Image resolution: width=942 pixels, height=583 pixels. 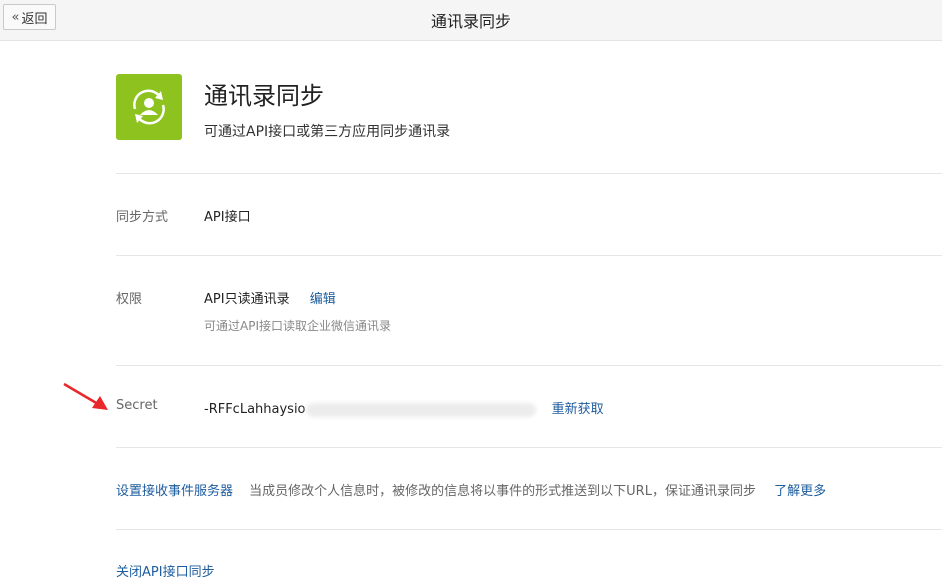 I want to click on top-bar: « 返回 通讯录同步, so click(x=471, y=20).